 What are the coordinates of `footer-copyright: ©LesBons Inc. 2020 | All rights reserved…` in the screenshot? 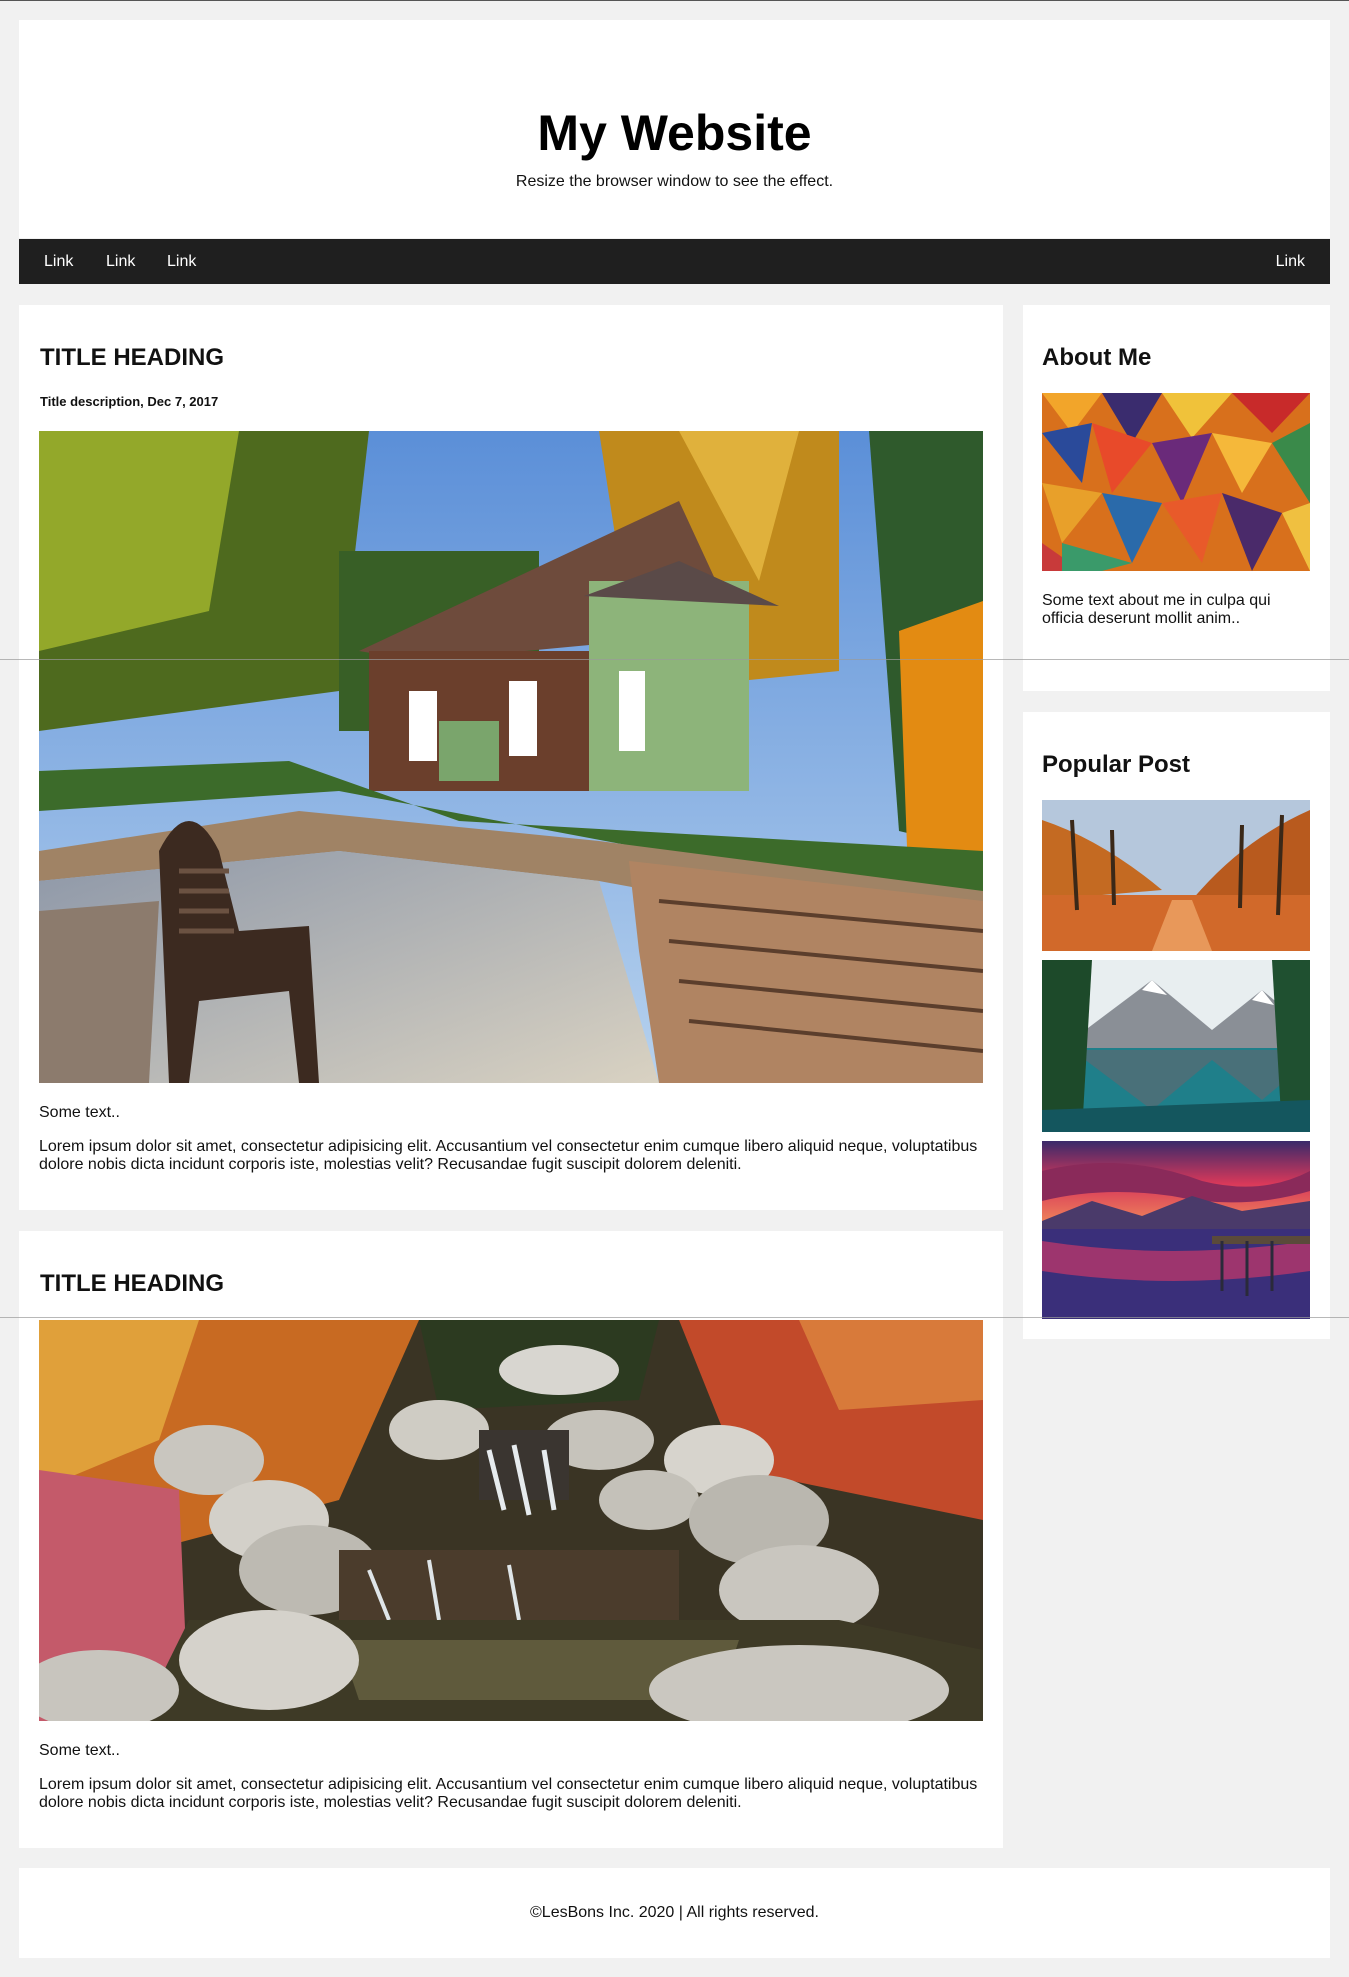 It's located at (674, 1912).